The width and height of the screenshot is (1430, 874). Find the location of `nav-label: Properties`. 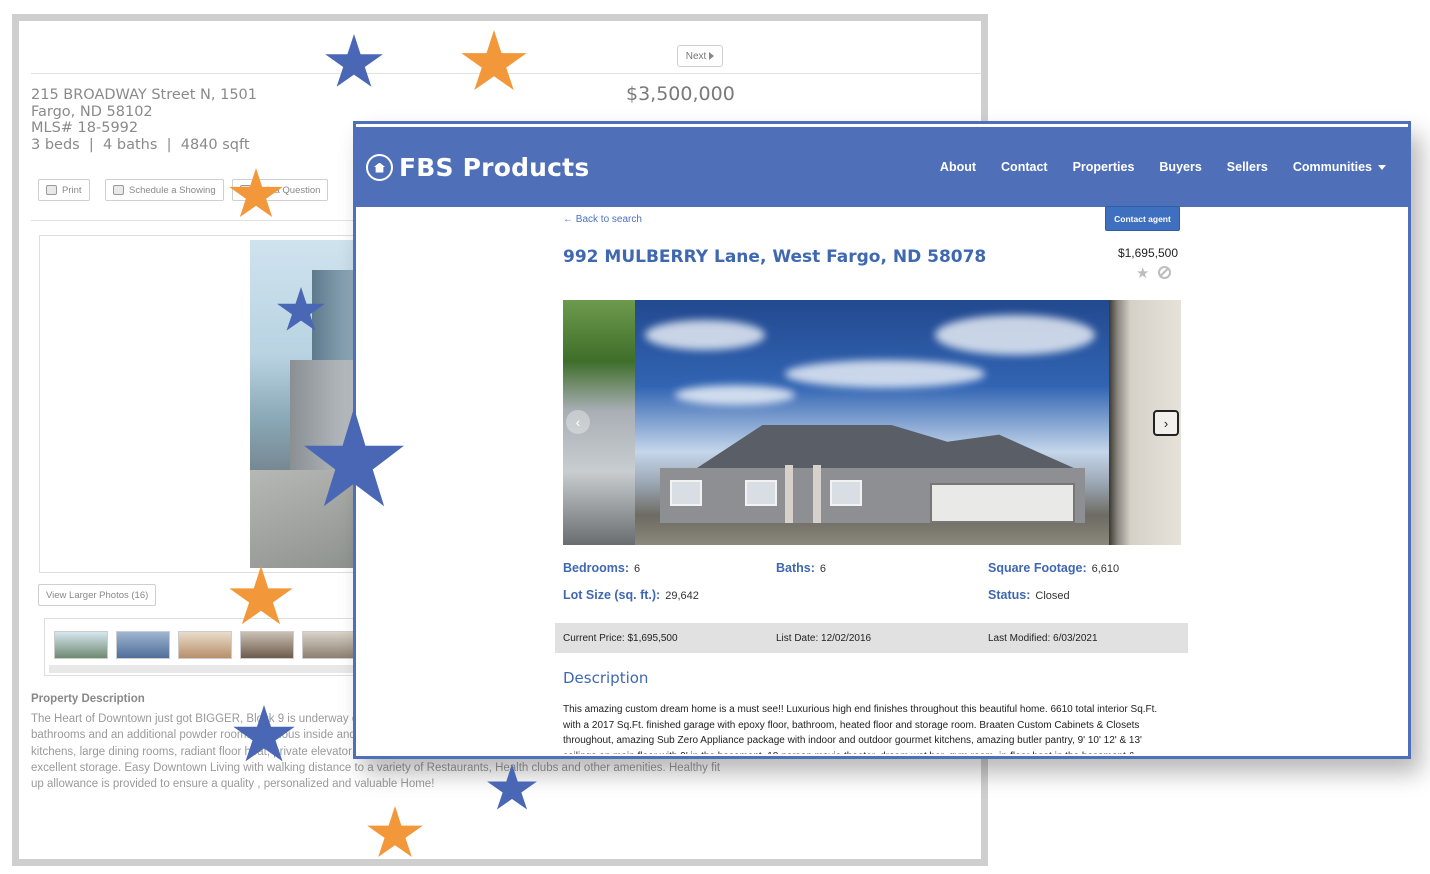

nav-label: Properties is located at coordinates (1103, 167).